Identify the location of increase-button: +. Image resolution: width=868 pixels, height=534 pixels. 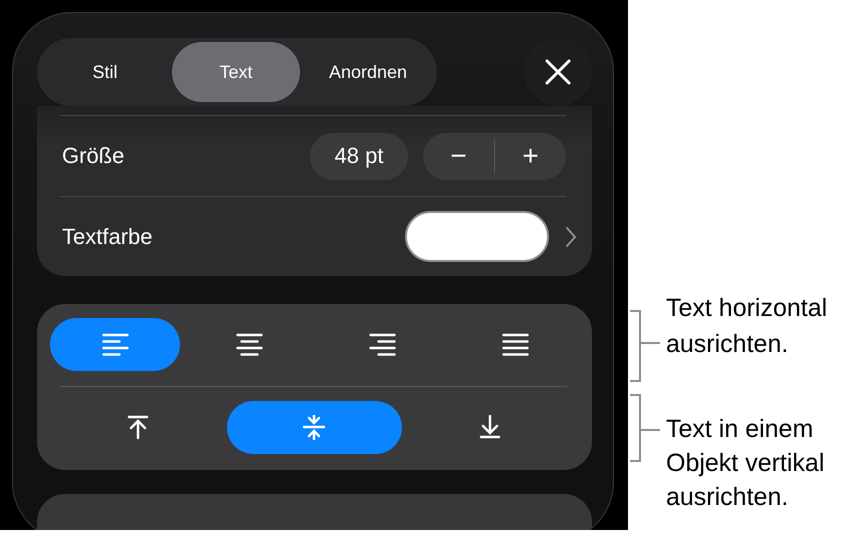
(530, 156).